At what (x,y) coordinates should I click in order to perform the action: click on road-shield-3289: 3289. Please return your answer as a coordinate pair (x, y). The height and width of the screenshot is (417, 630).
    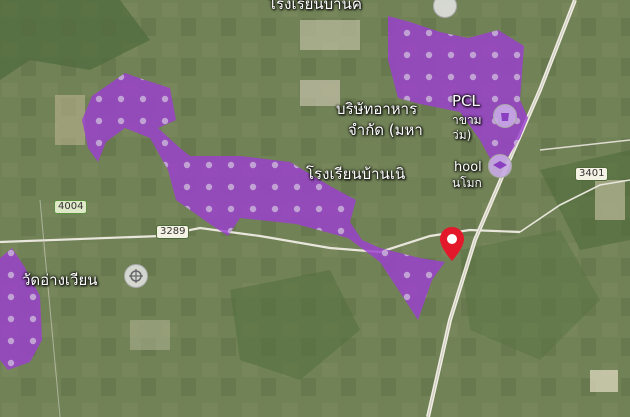
    Looking at the image, I should click on (173, 232).